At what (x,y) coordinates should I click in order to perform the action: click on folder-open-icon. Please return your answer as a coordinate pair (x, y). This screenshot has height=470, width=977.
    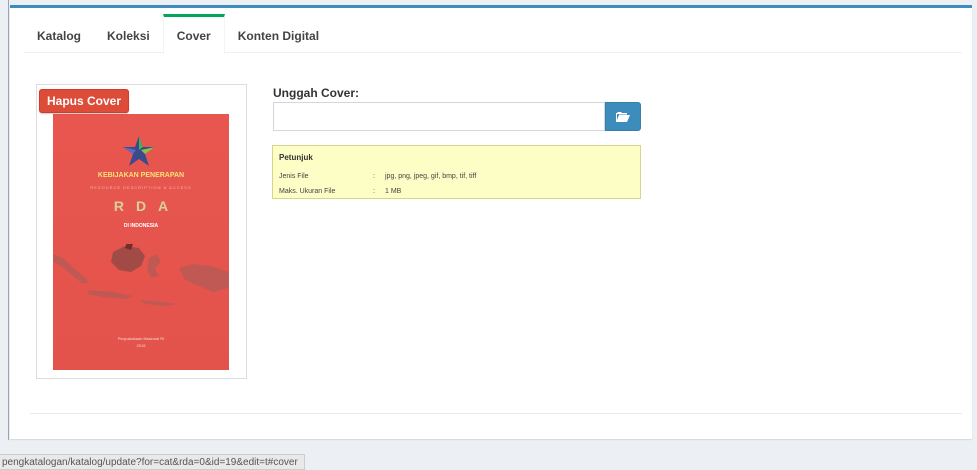
    Looking at the image, I should click on (623, 116).